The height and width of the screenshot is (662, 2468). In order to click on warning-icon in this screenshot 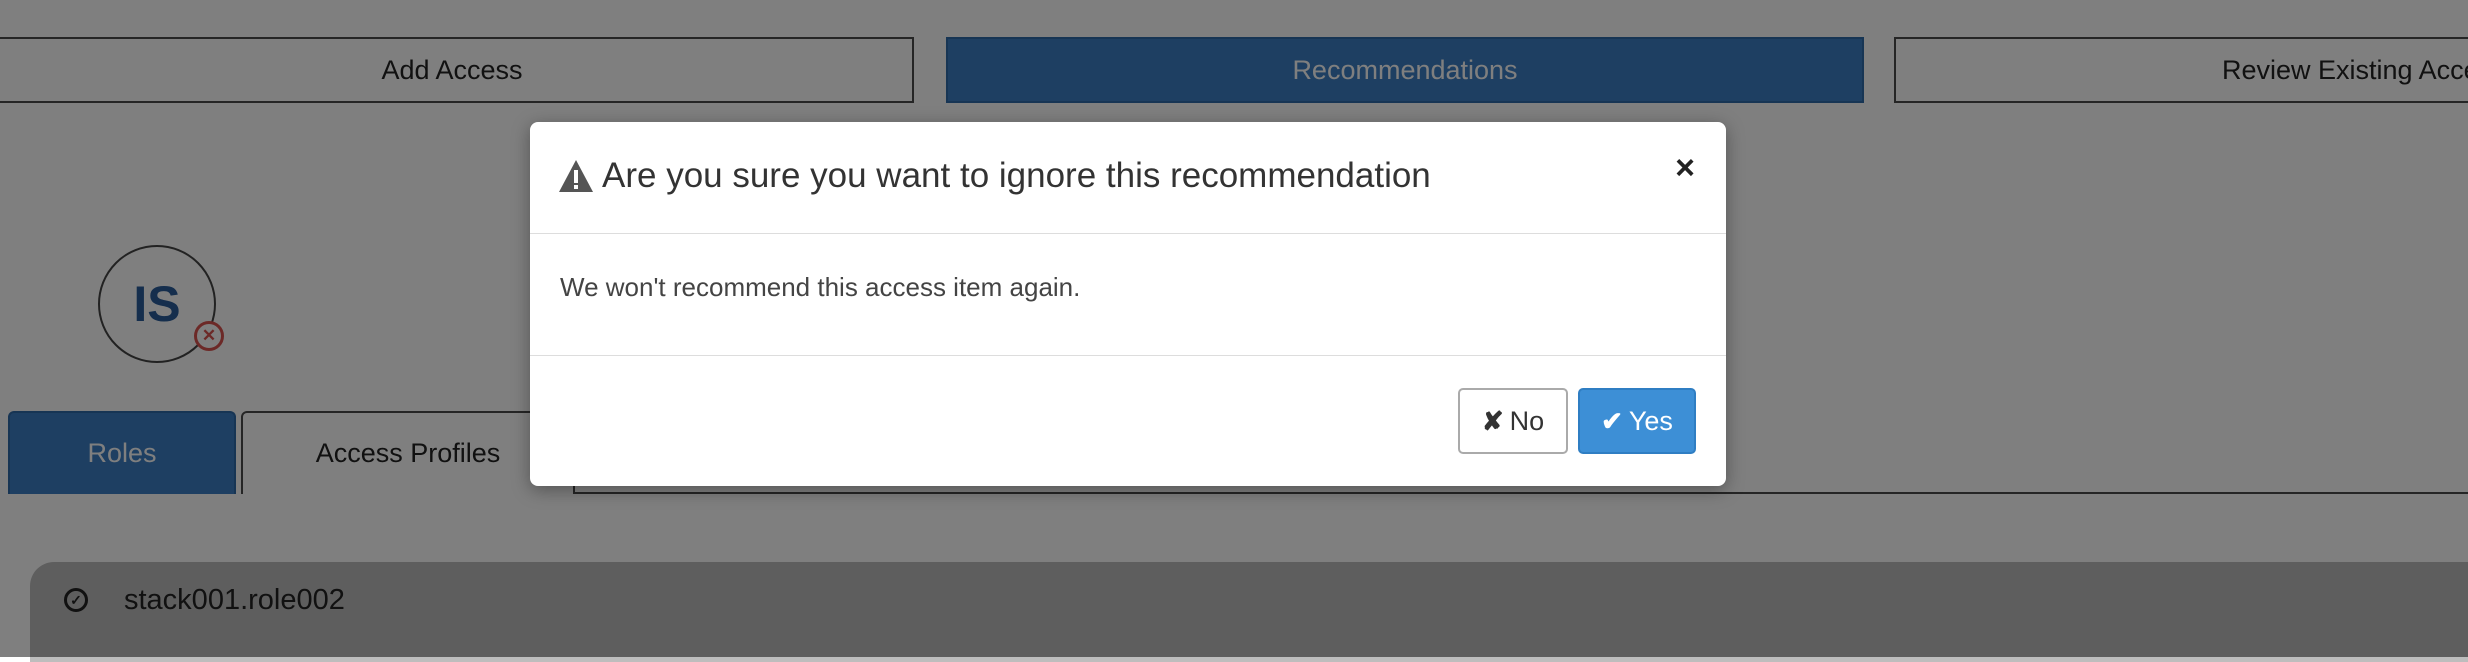, I will do `click(576, 176)`.